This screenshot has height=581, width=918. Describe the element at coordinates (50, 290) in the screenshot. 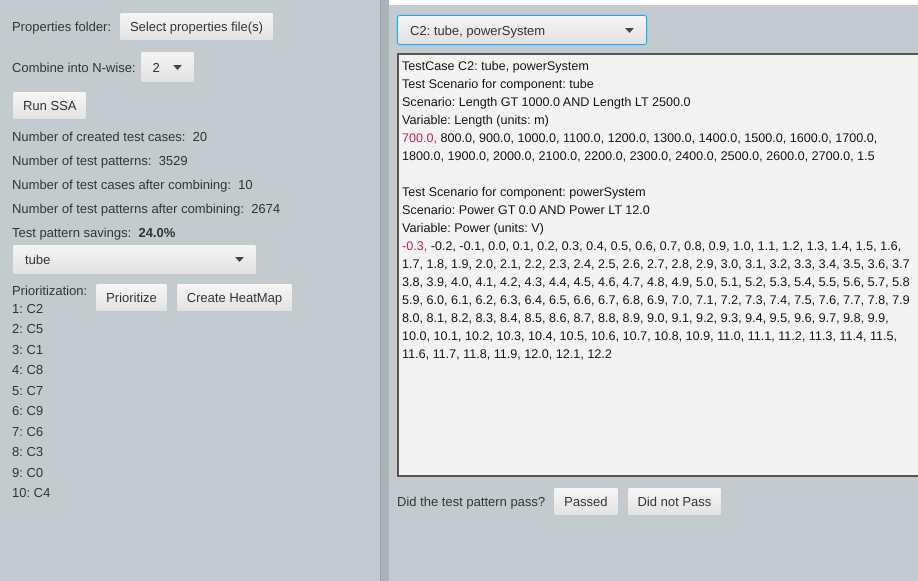

I see `prioritization-label: Prioritization:` at that location.